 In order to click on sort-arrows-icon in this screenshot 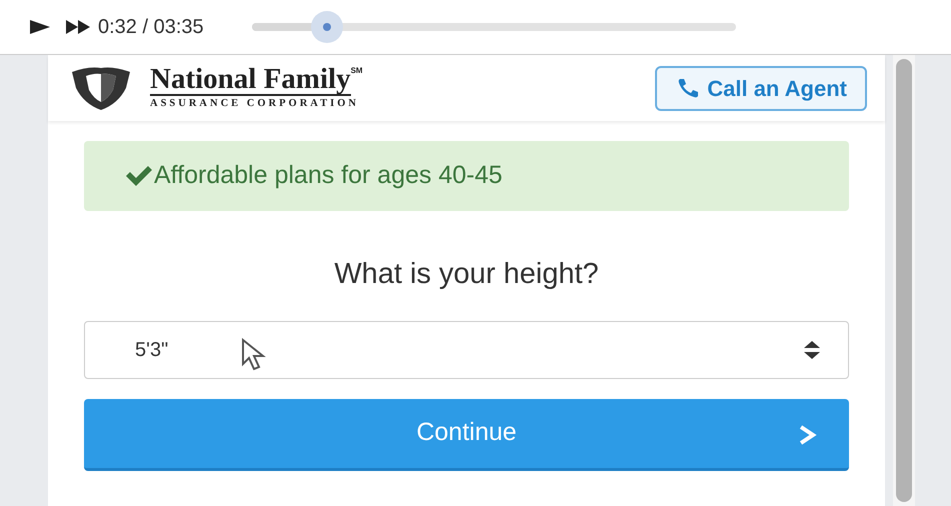, I will do `click(812, 350)`.